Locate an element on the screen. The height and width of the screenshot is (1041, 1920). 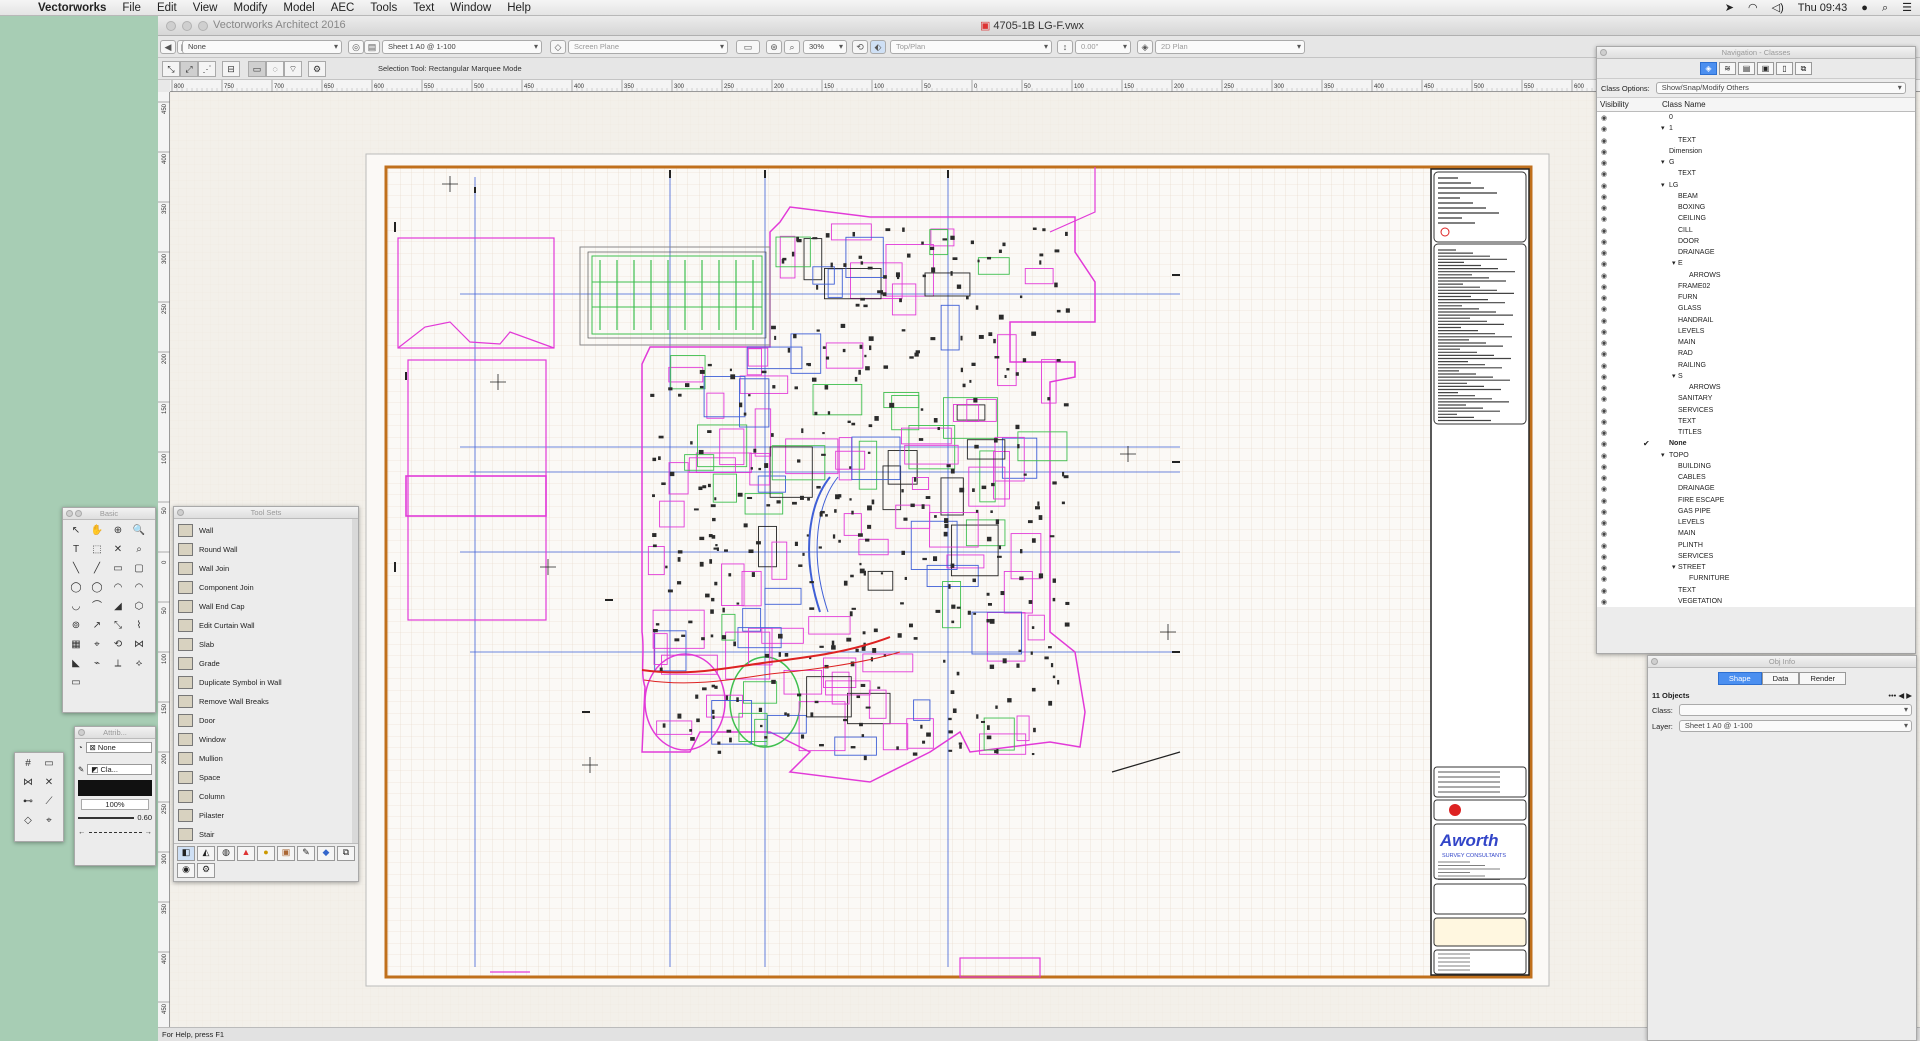
basic-tool-32-icon: ▭ is located at coordinates (76, 683).